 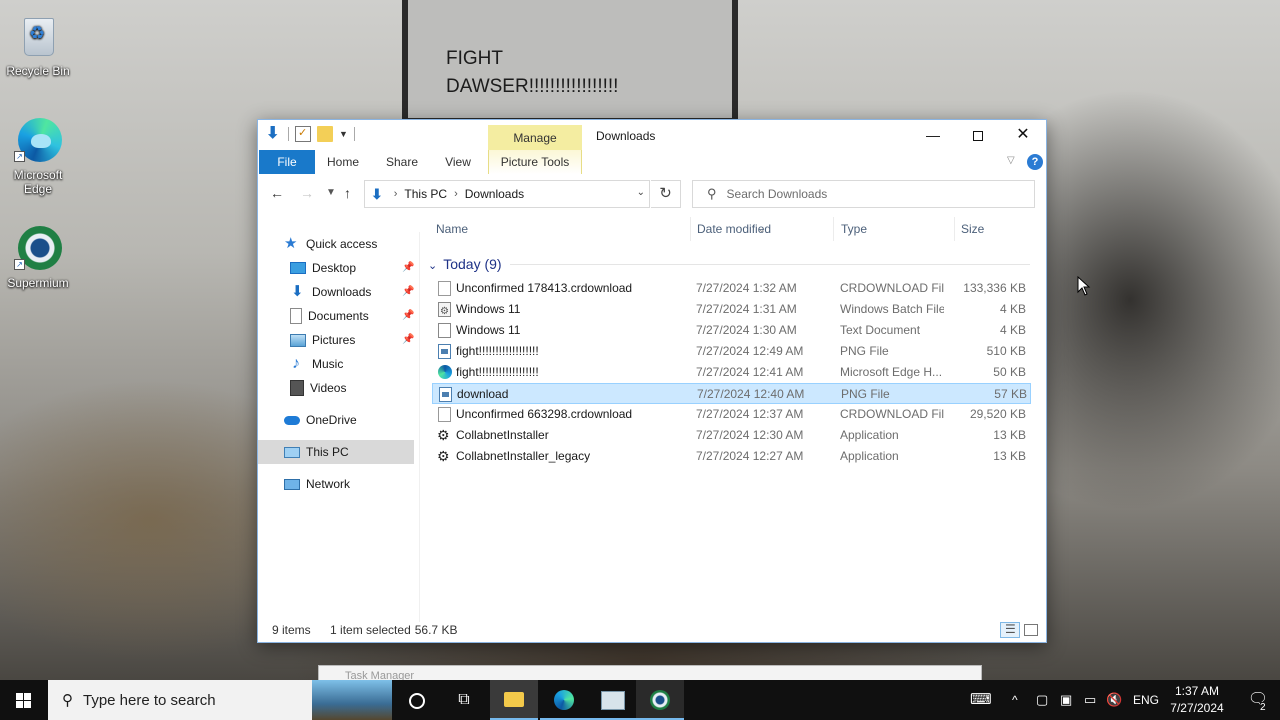 What do you see at coordinates (352, 700) in the screenshot?
I see `search-highlight-image` at bounding box center [352, 700].